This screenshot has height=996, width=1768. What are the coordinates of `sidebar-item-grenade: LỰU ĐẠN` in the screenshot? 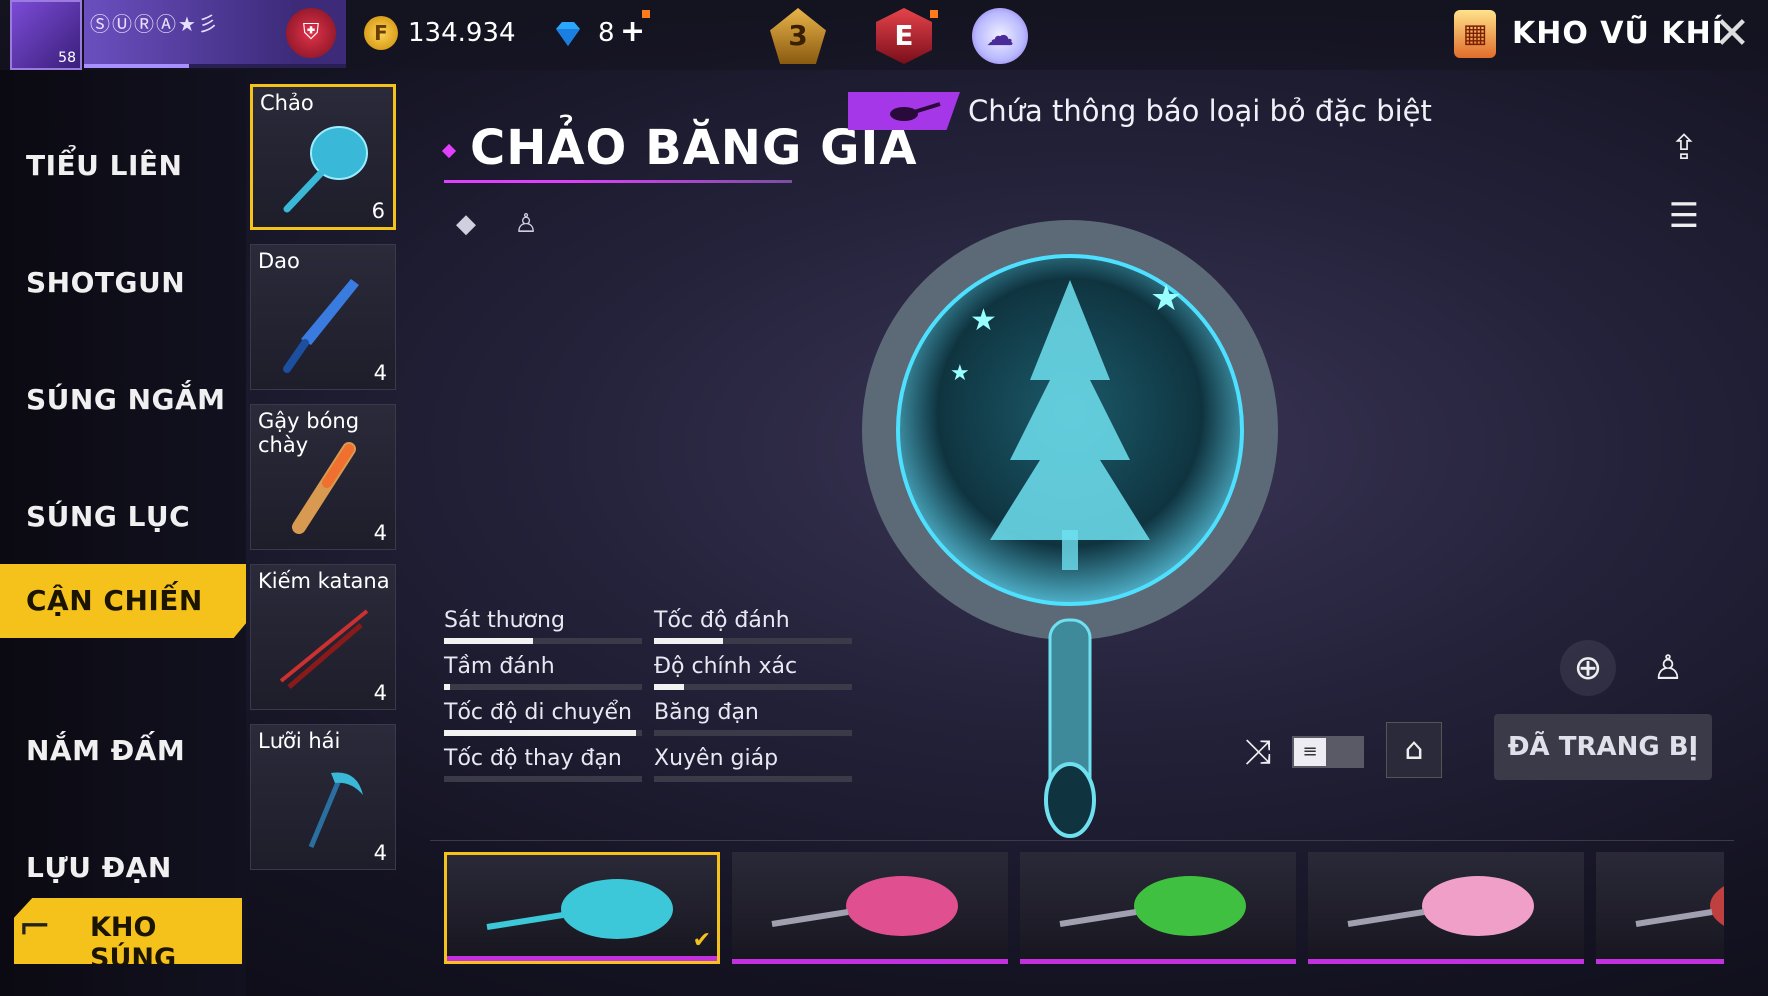 It's located at (123, 868).